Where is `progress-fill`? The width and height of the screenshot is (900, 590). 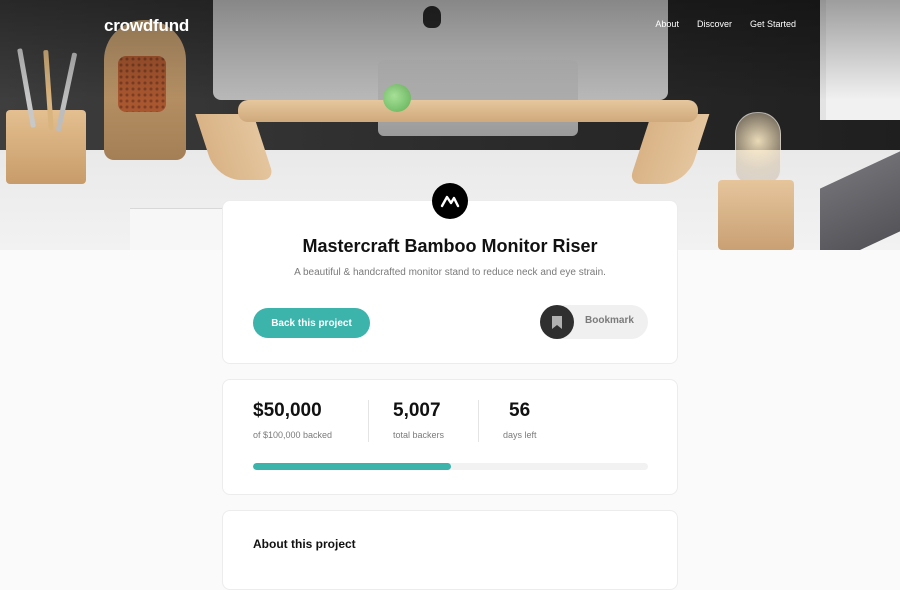 progress-fill is located at coordinates (352, 466).